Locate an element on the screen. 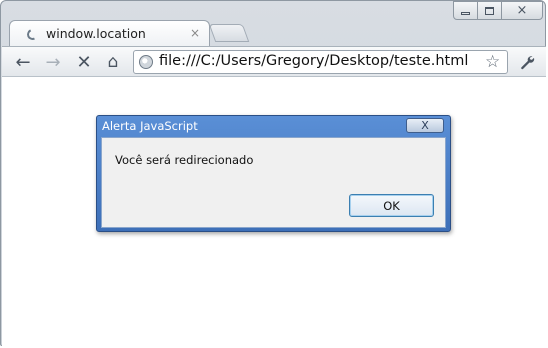 Image resolution: width=548 pixels, height=348 pixels. maximize-icon is located at coordinates (489, 10).